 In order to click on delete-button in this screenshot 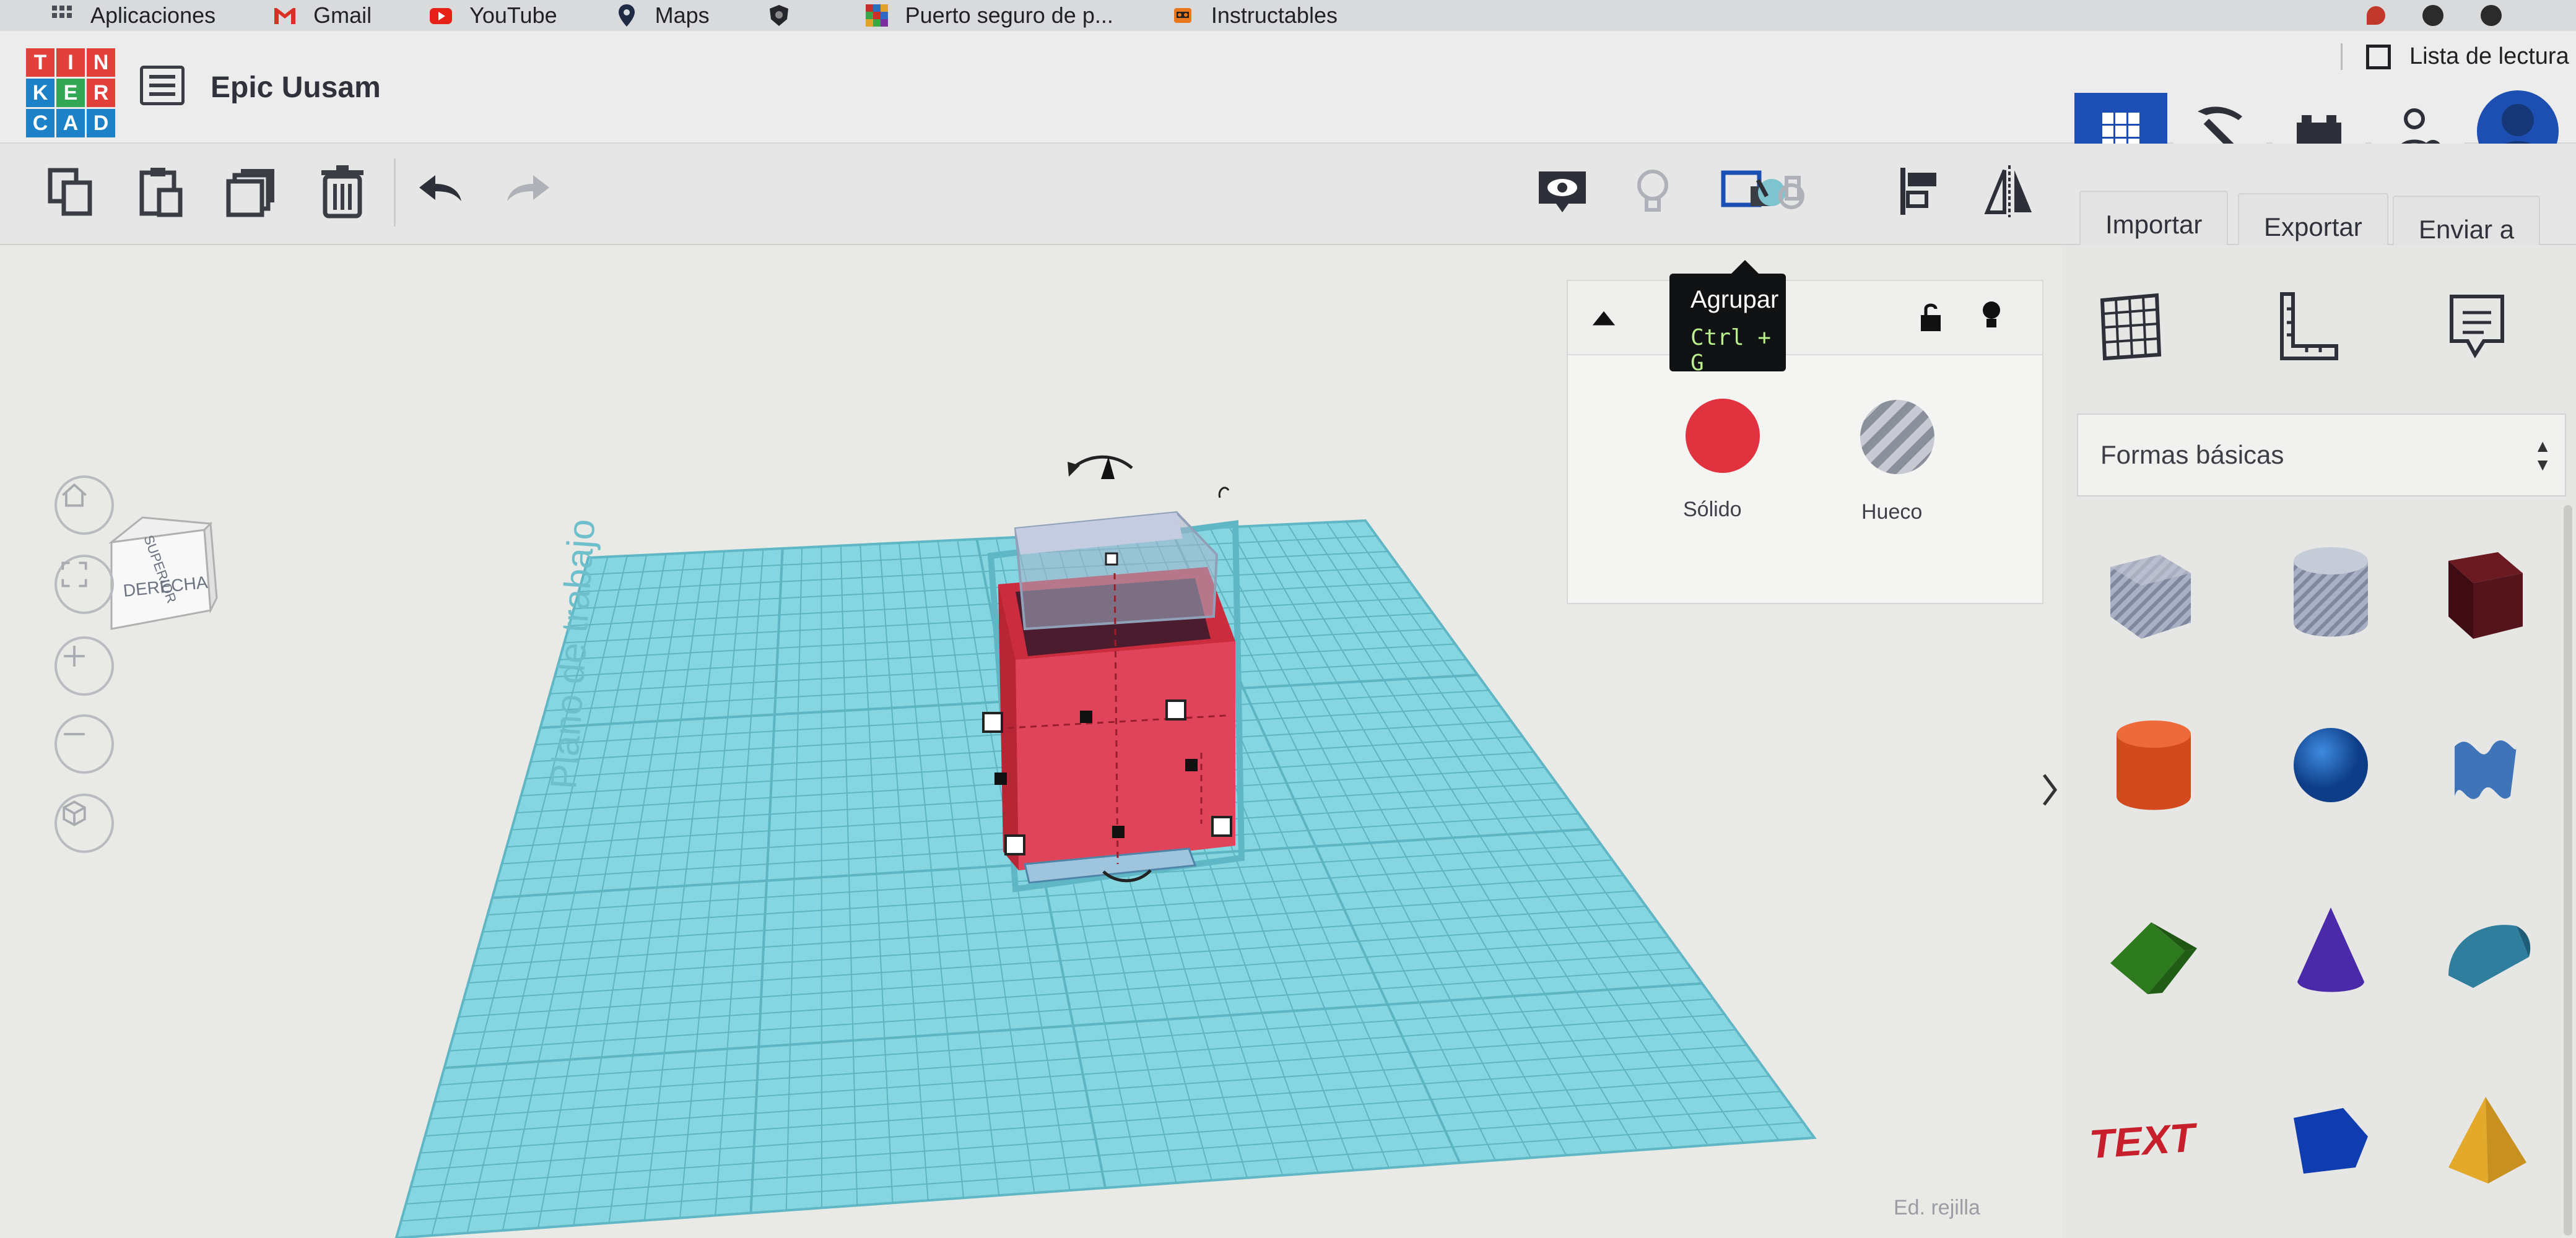, I will do `click(342, 191)`.